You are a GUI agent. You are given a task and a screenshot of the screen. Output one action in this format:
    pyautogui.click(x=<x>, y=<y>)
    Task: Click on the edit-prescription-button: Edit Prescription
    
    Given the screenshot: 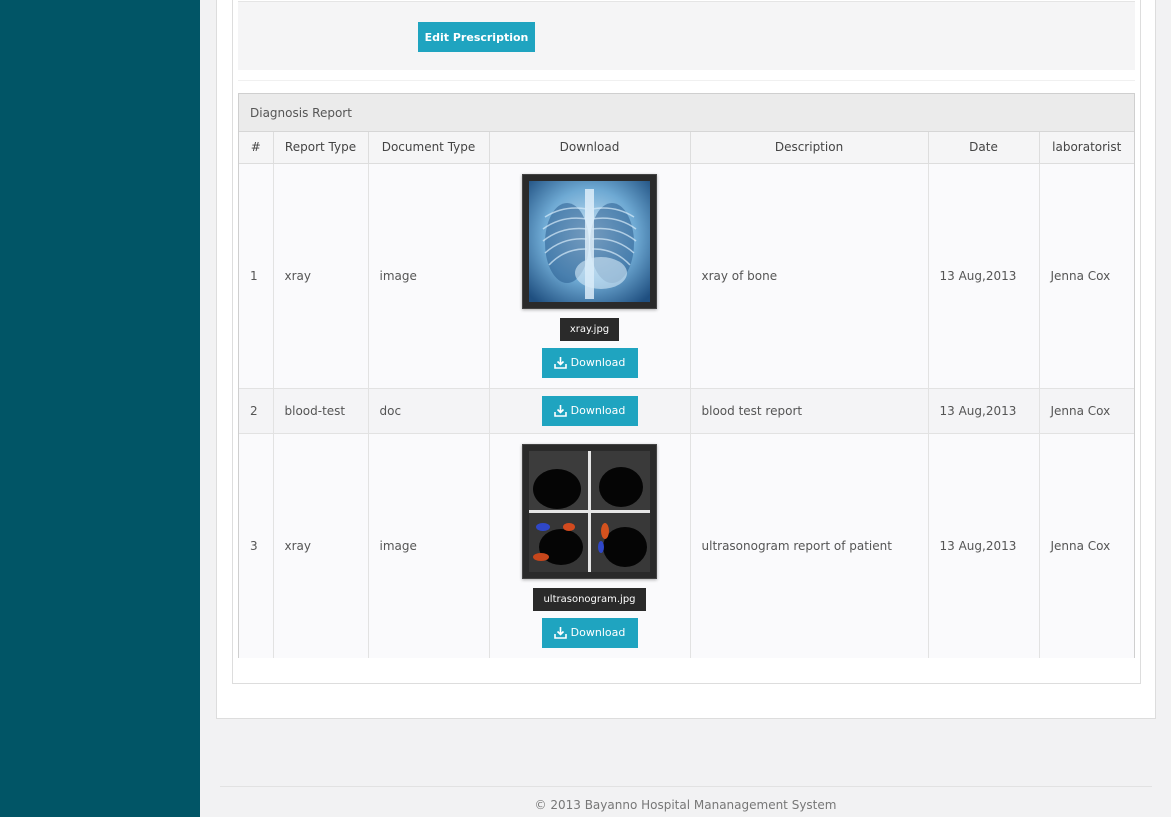 What is the action you would take?
    pyautogui.click(x=476, y=37)
    